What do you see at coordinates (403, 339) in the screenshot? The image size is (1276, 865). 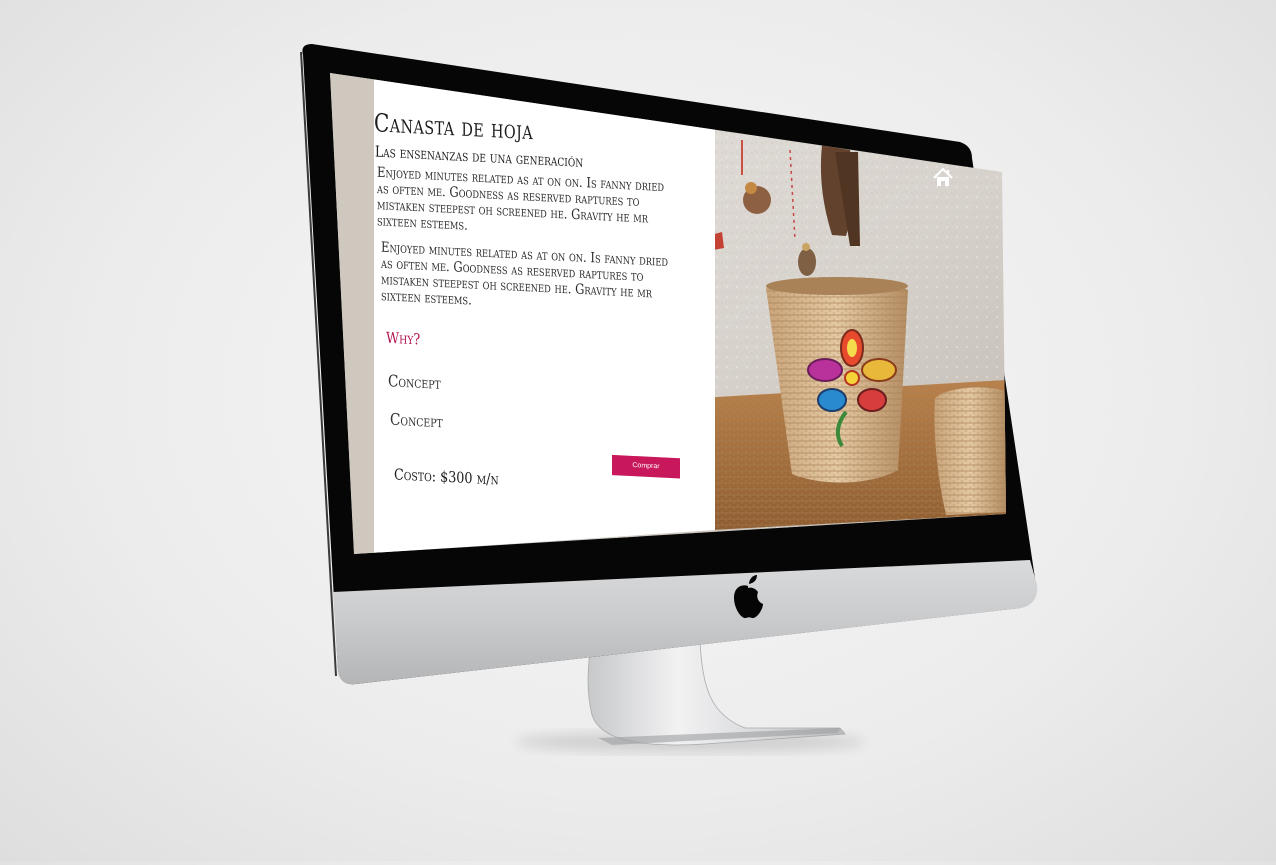 I see `why-link: Why?` at bounding box center [403, 339].